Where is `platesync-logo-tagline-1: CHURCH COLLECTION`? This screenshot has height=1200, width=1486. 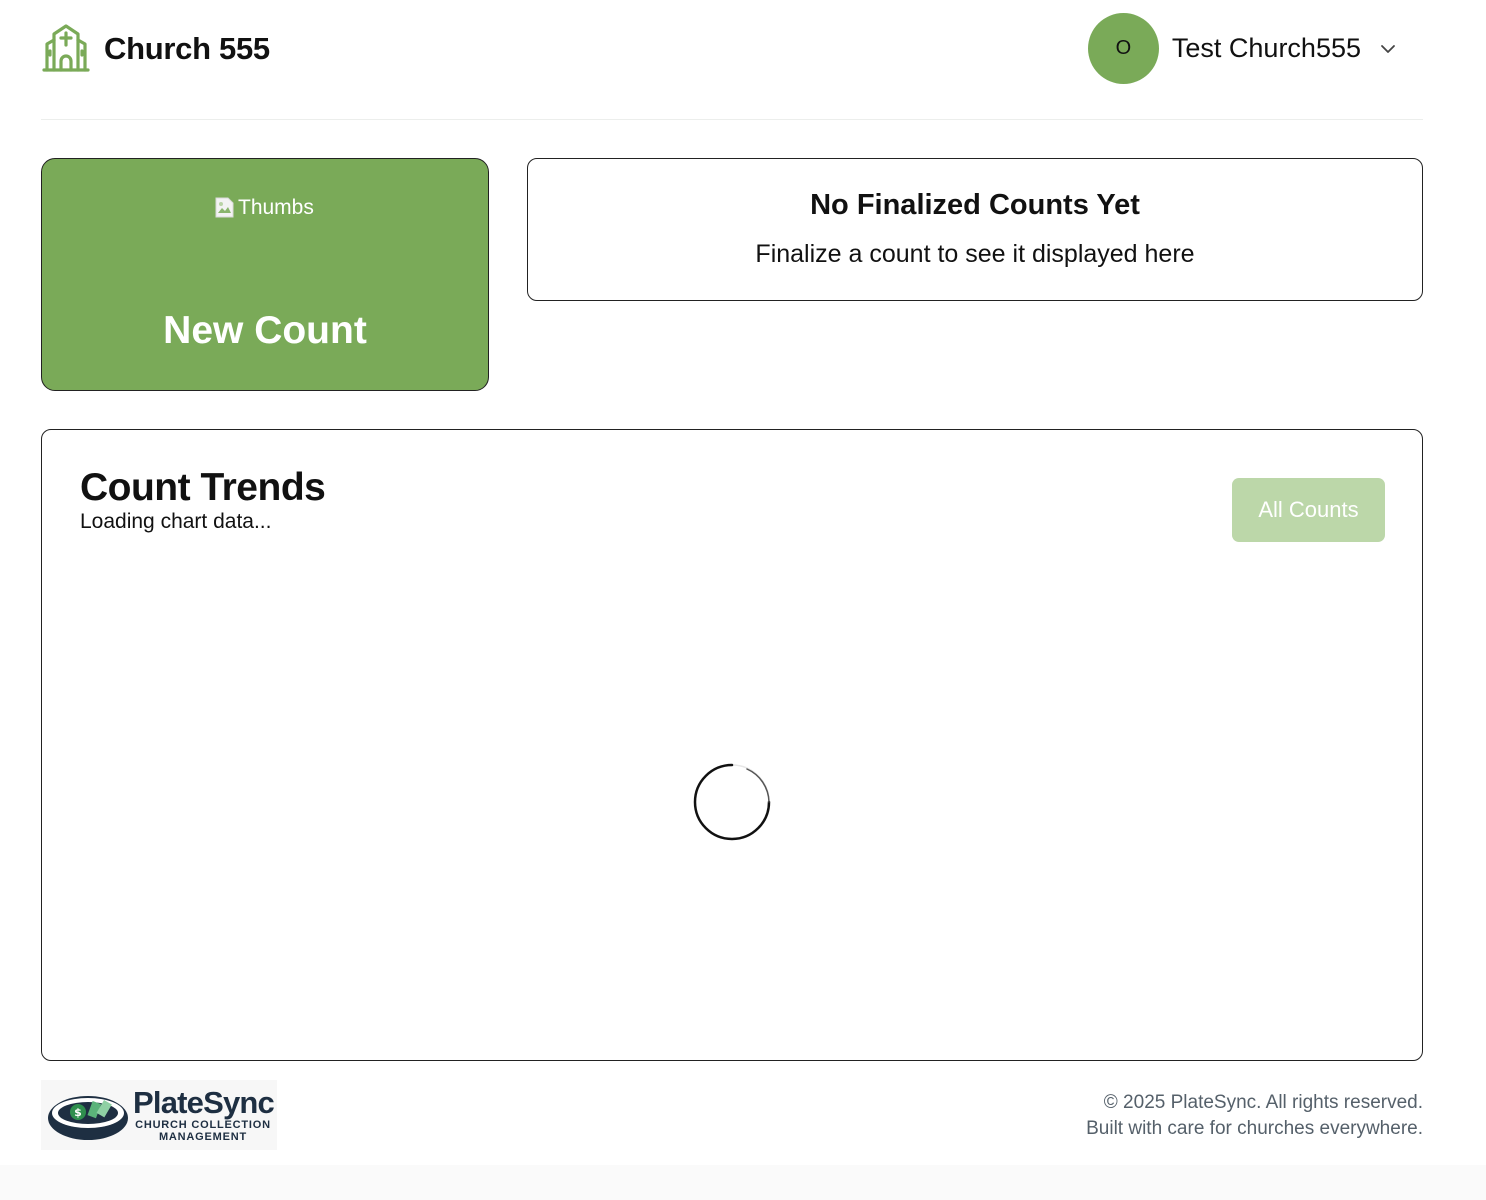 platesync-logo-tagline-1: CHURCH COLLECTION is located at coordinates (203, 1125).